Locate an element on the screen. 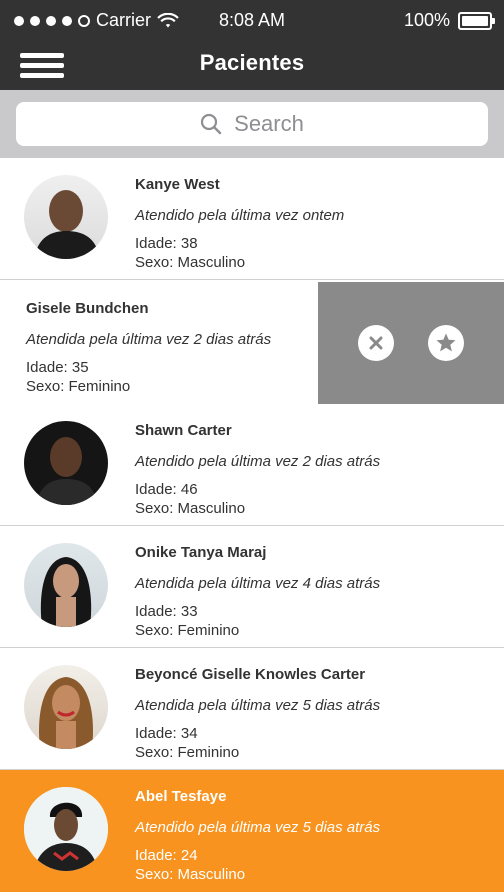 This screenshot has width=504, height=892. swipe-actions is located at coordinates (411, 343).